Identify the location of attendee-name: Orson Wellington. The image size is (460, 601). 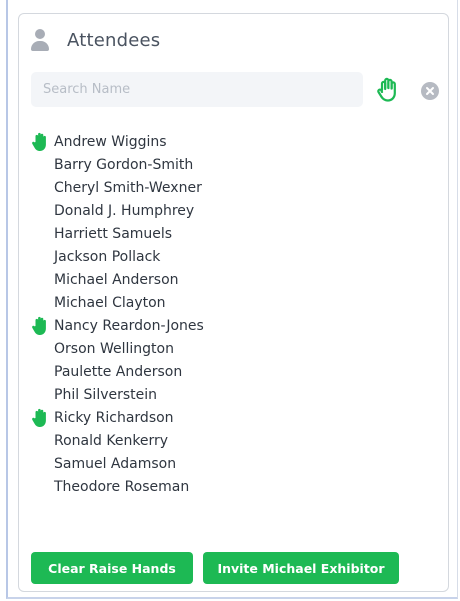
(114, 348).